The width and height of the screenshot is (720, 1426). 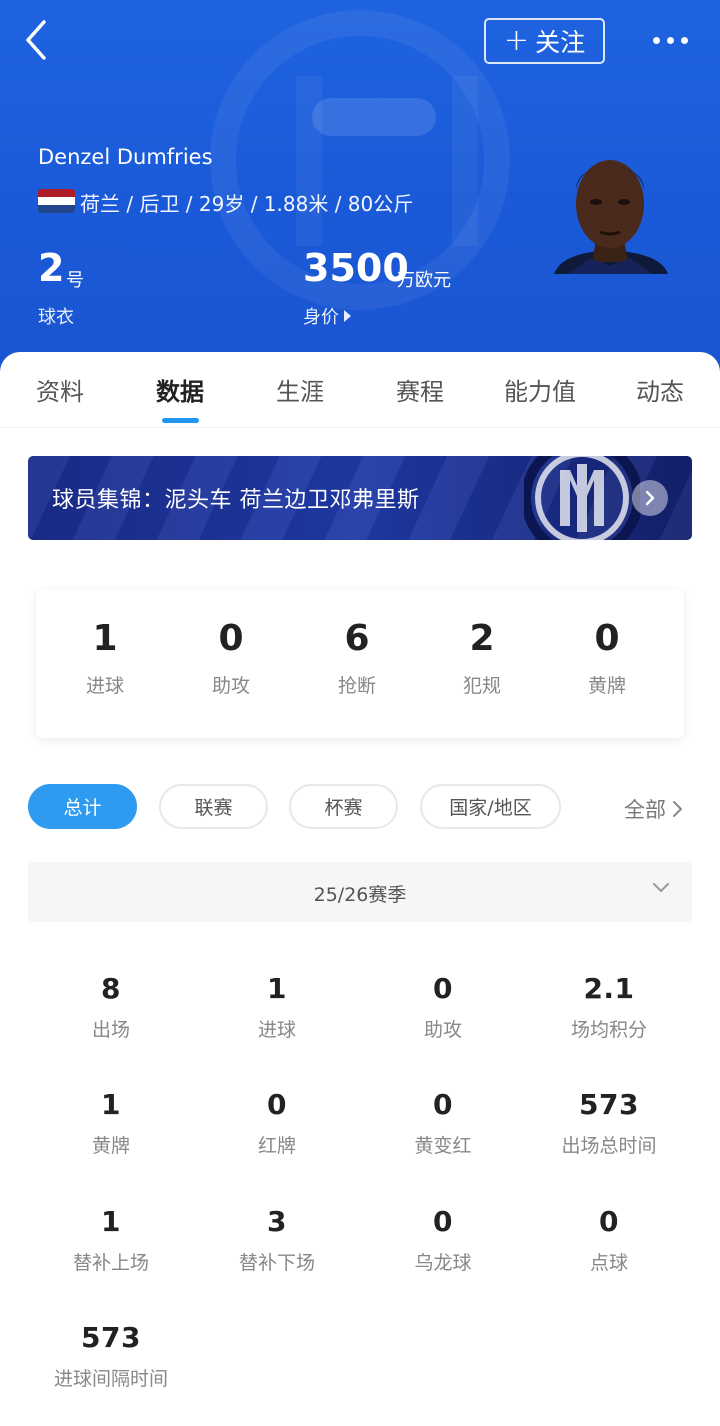 I want to click on summary-fouls: 2 犯规, so click(x=482, y=658).